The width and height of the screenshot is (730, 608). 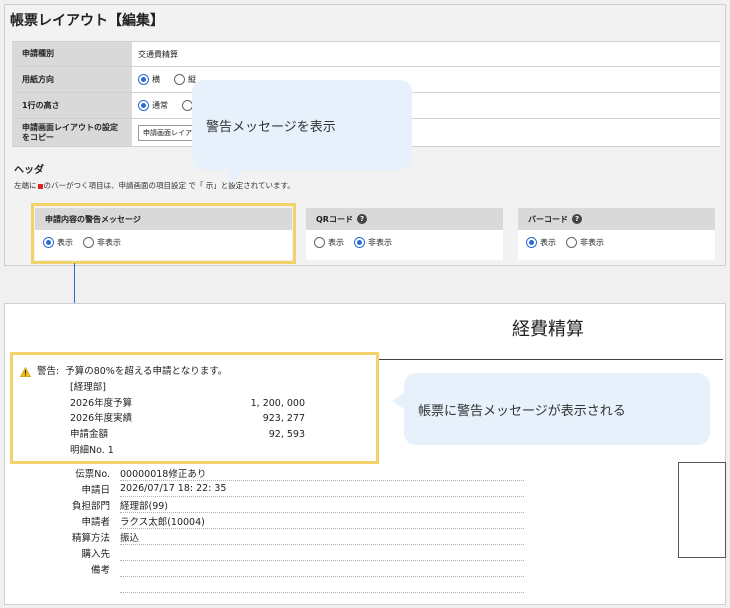 What do you see at coordinates (72, 105) in the screenshot?
I see `form-label: 1行の高さ` at bounding box center [72, 105].